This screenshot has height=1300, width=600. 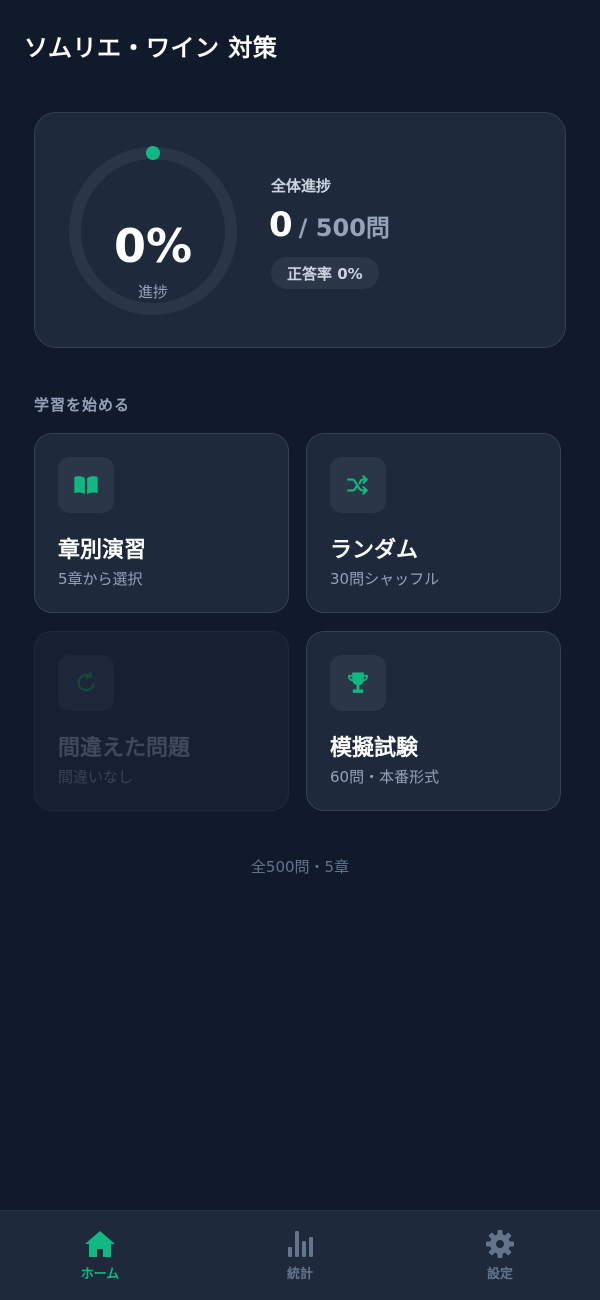 What do you see at coordinates (344, 228) in the screenshot?
I see `total-count: / 500問` at bounding box center [344, 228].